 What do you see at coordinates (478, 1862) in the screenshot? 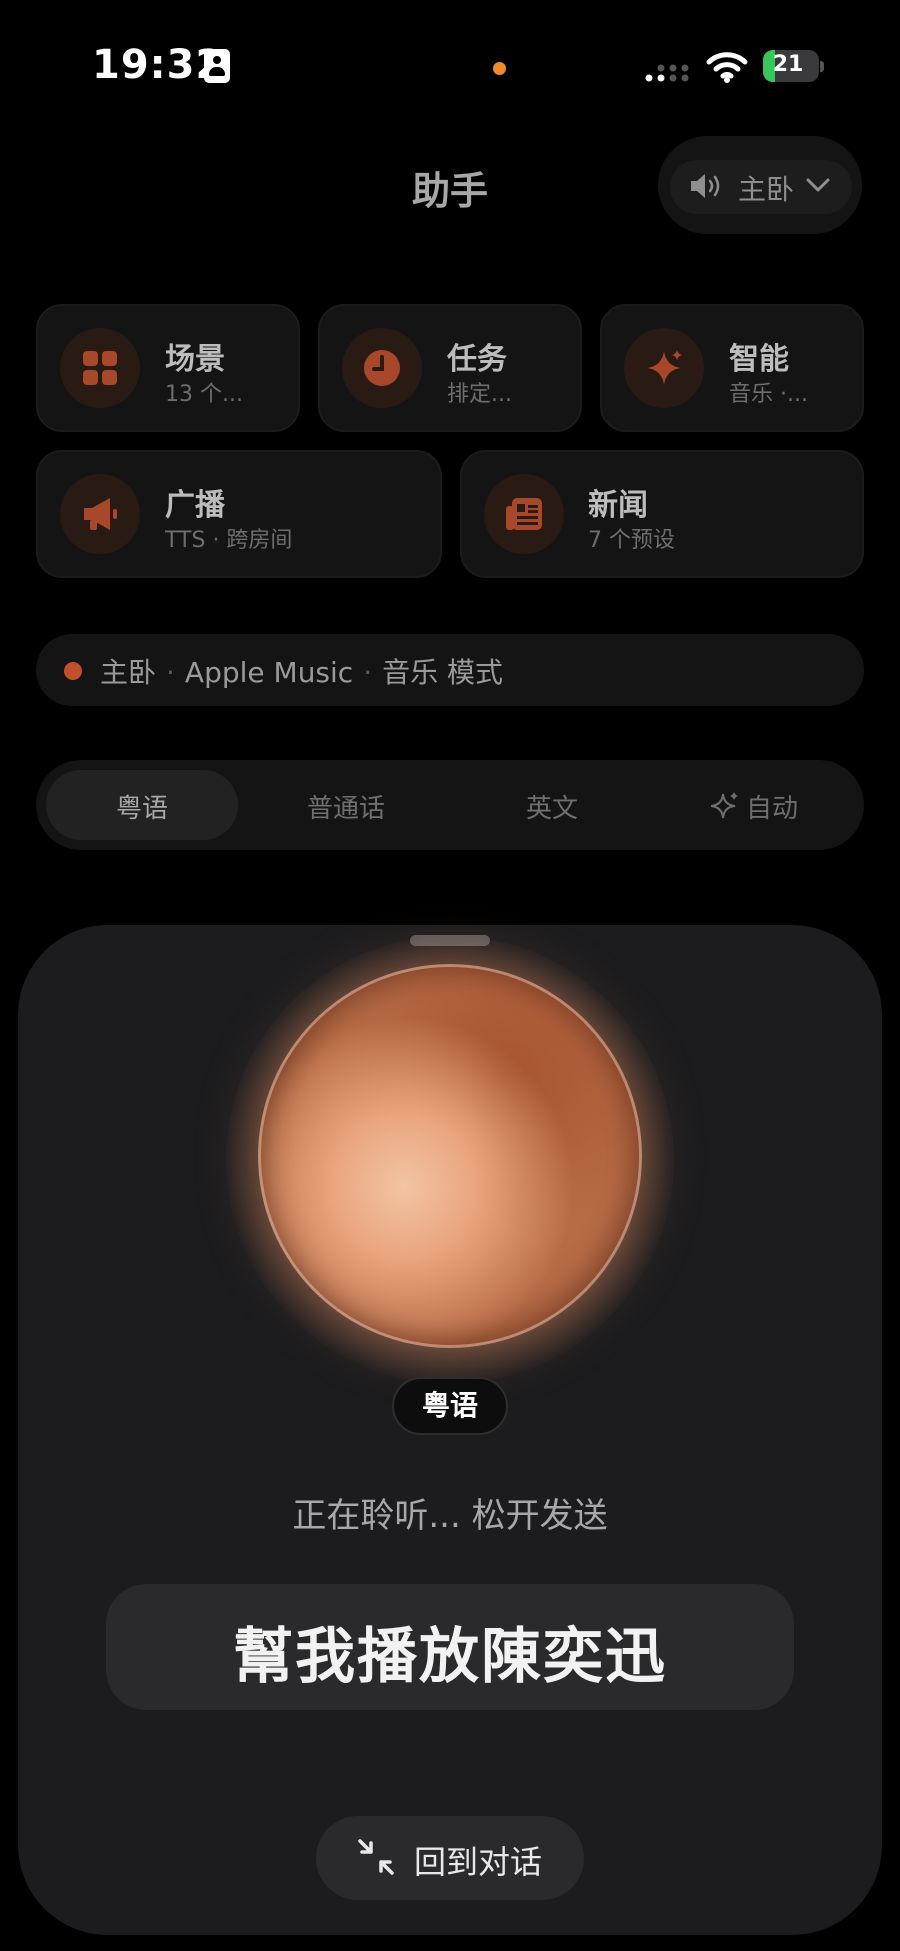
I see `back-to-conversation-label: 回到对话` at bounding box center [478, 1862].